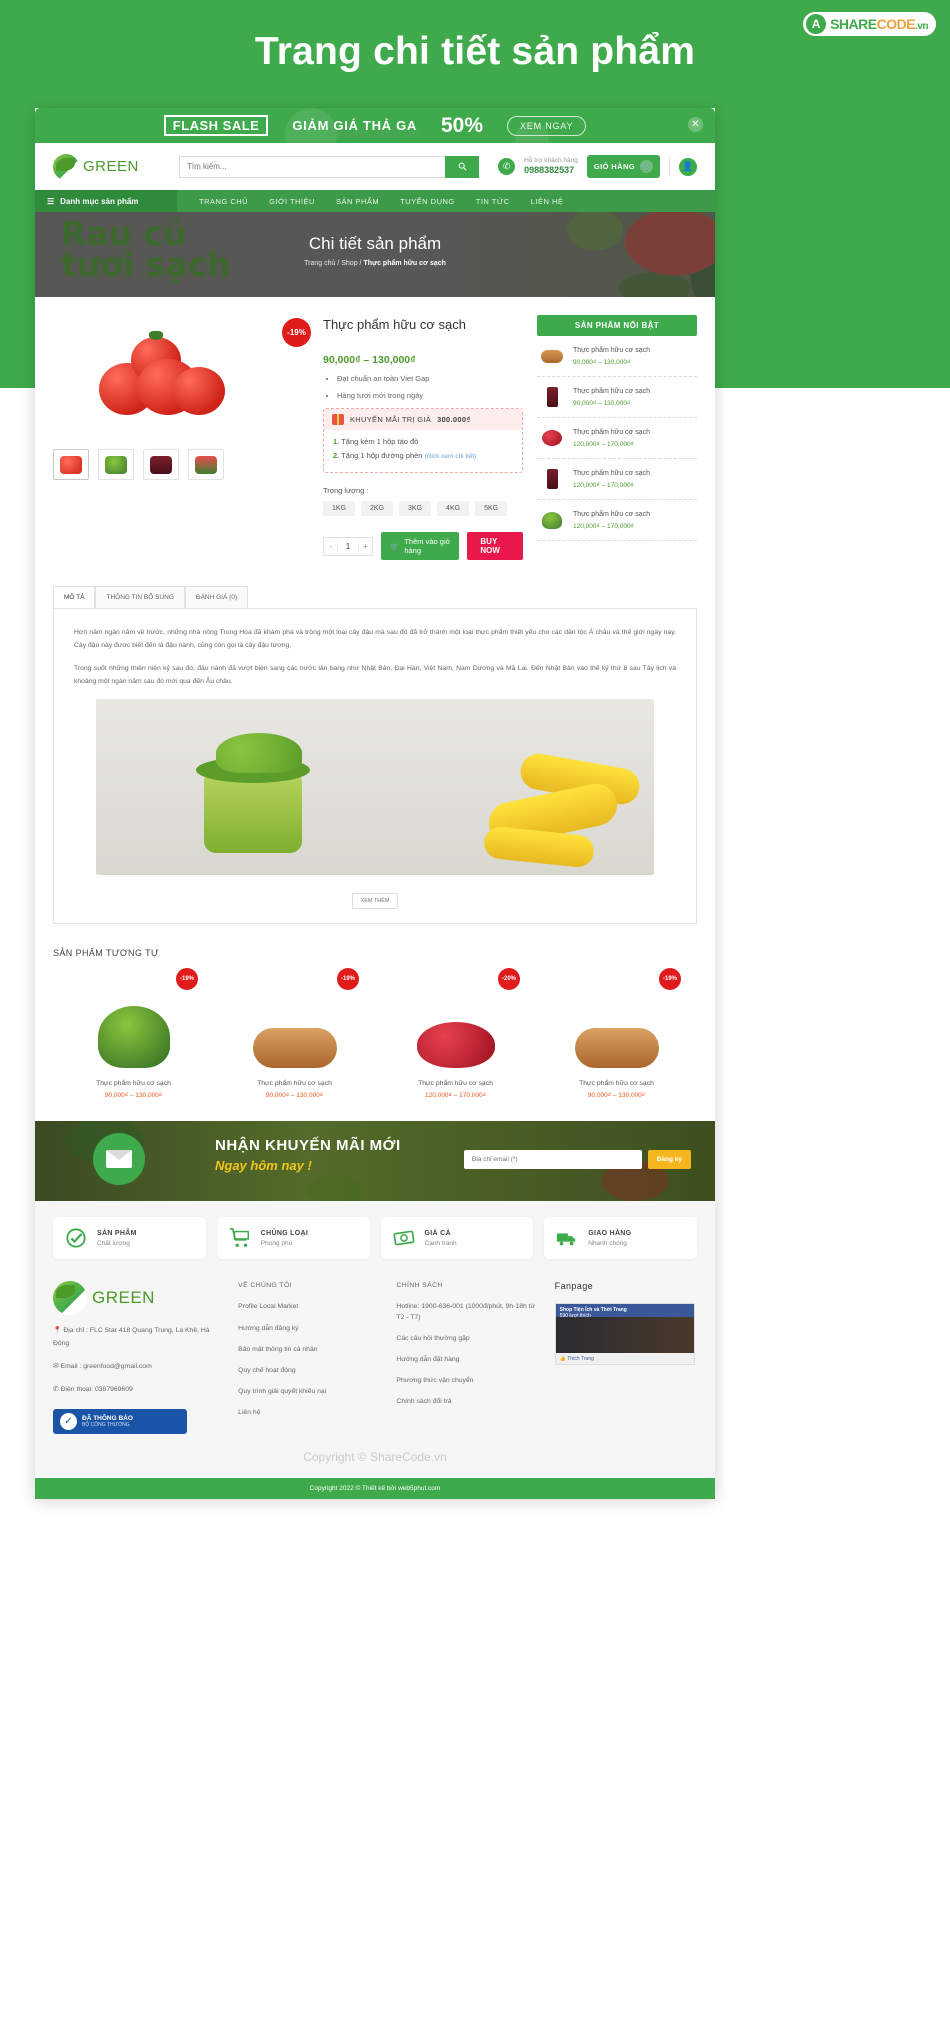 This screenshot has height=2026, width=950. What do you see at coordinates (348, 546) in the screenshot?
I see `quantity-value: 1` at bounding box center [348, 546].